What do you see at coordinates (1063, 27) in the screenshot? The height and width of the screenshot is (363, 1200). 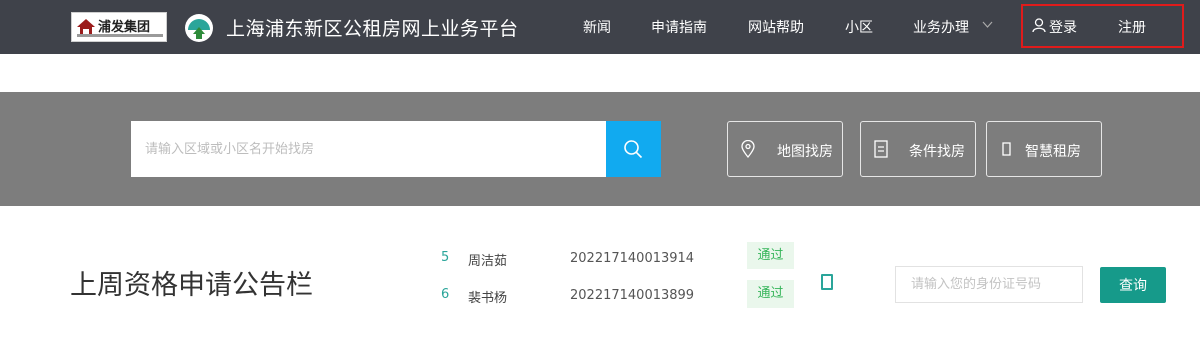 I see `login-link: 登录` at bounding box center [1063, 27].